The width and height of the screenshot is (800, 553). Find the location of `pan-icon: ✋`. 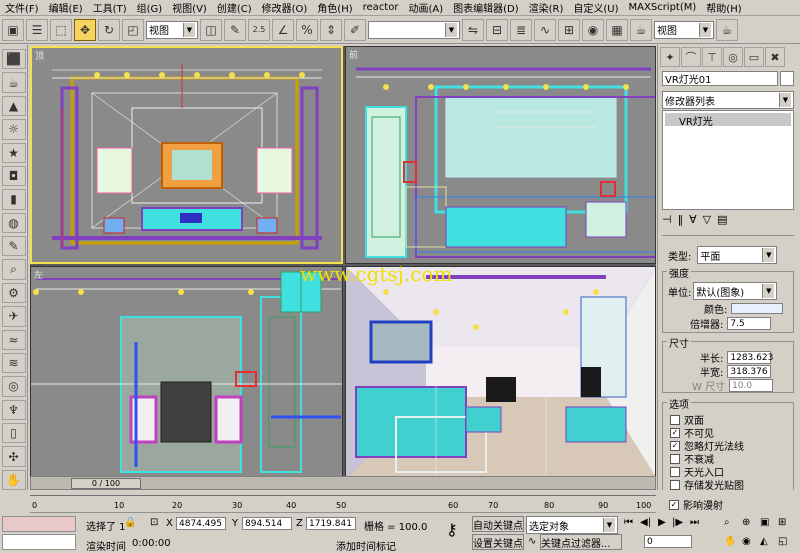

pan-icon: ✋ is located at coordinates (730, 541).